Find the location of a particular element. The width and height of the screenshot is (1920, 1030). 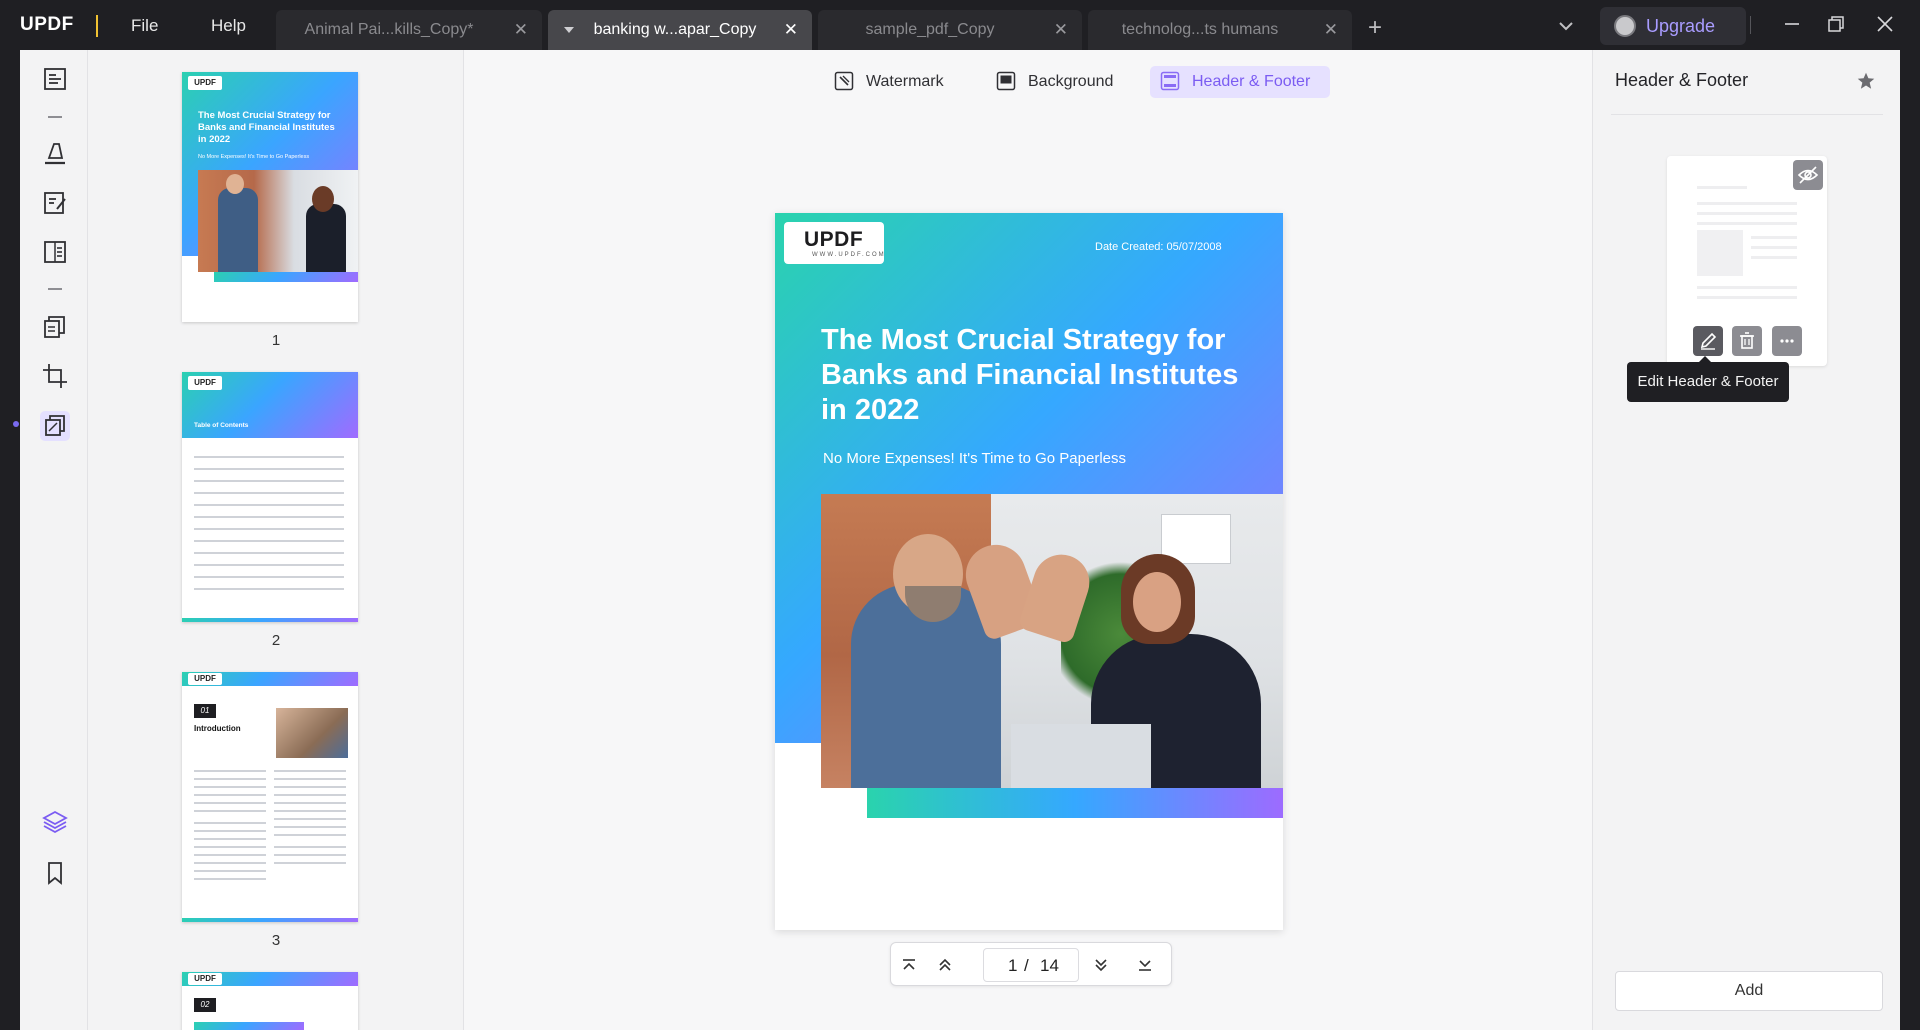

header-footer-icon is located at coordinates (1170, 81).